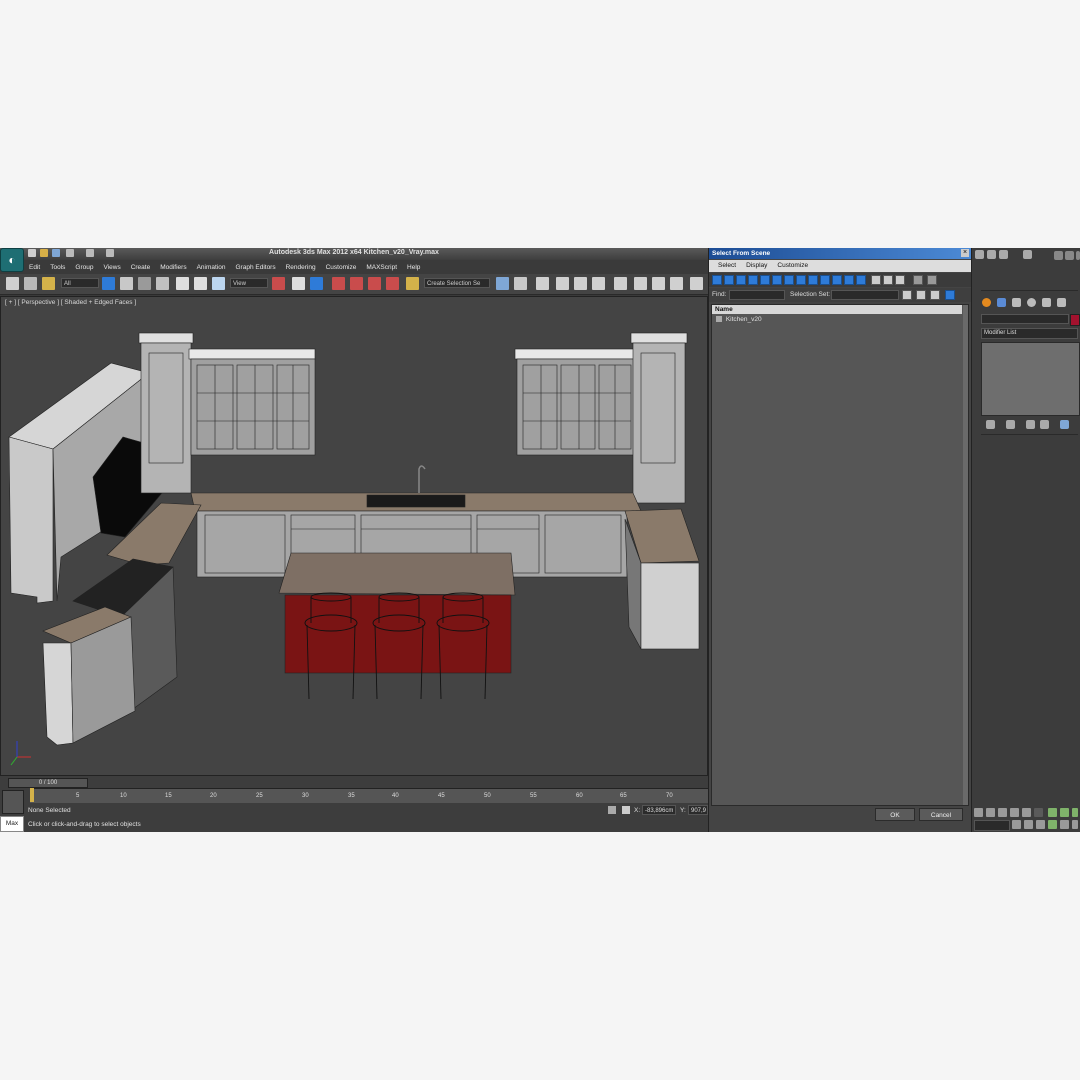  What do you see at coordinates (108, 283) in the screenshot?
I see `select-object-icon` at bounding box center [108, 283].